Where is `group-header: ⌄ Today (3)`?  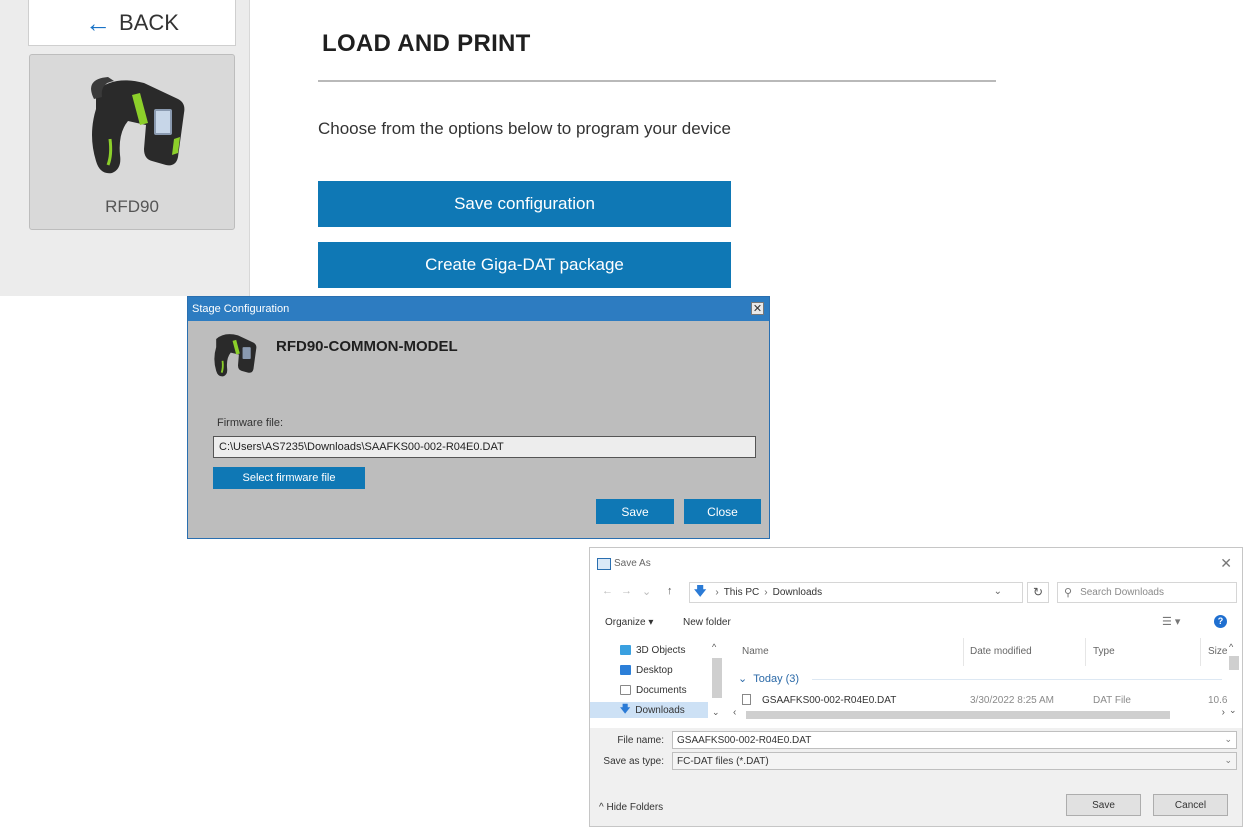
group-header: ⌄ Today (3) is located at coordinates (769, 679).